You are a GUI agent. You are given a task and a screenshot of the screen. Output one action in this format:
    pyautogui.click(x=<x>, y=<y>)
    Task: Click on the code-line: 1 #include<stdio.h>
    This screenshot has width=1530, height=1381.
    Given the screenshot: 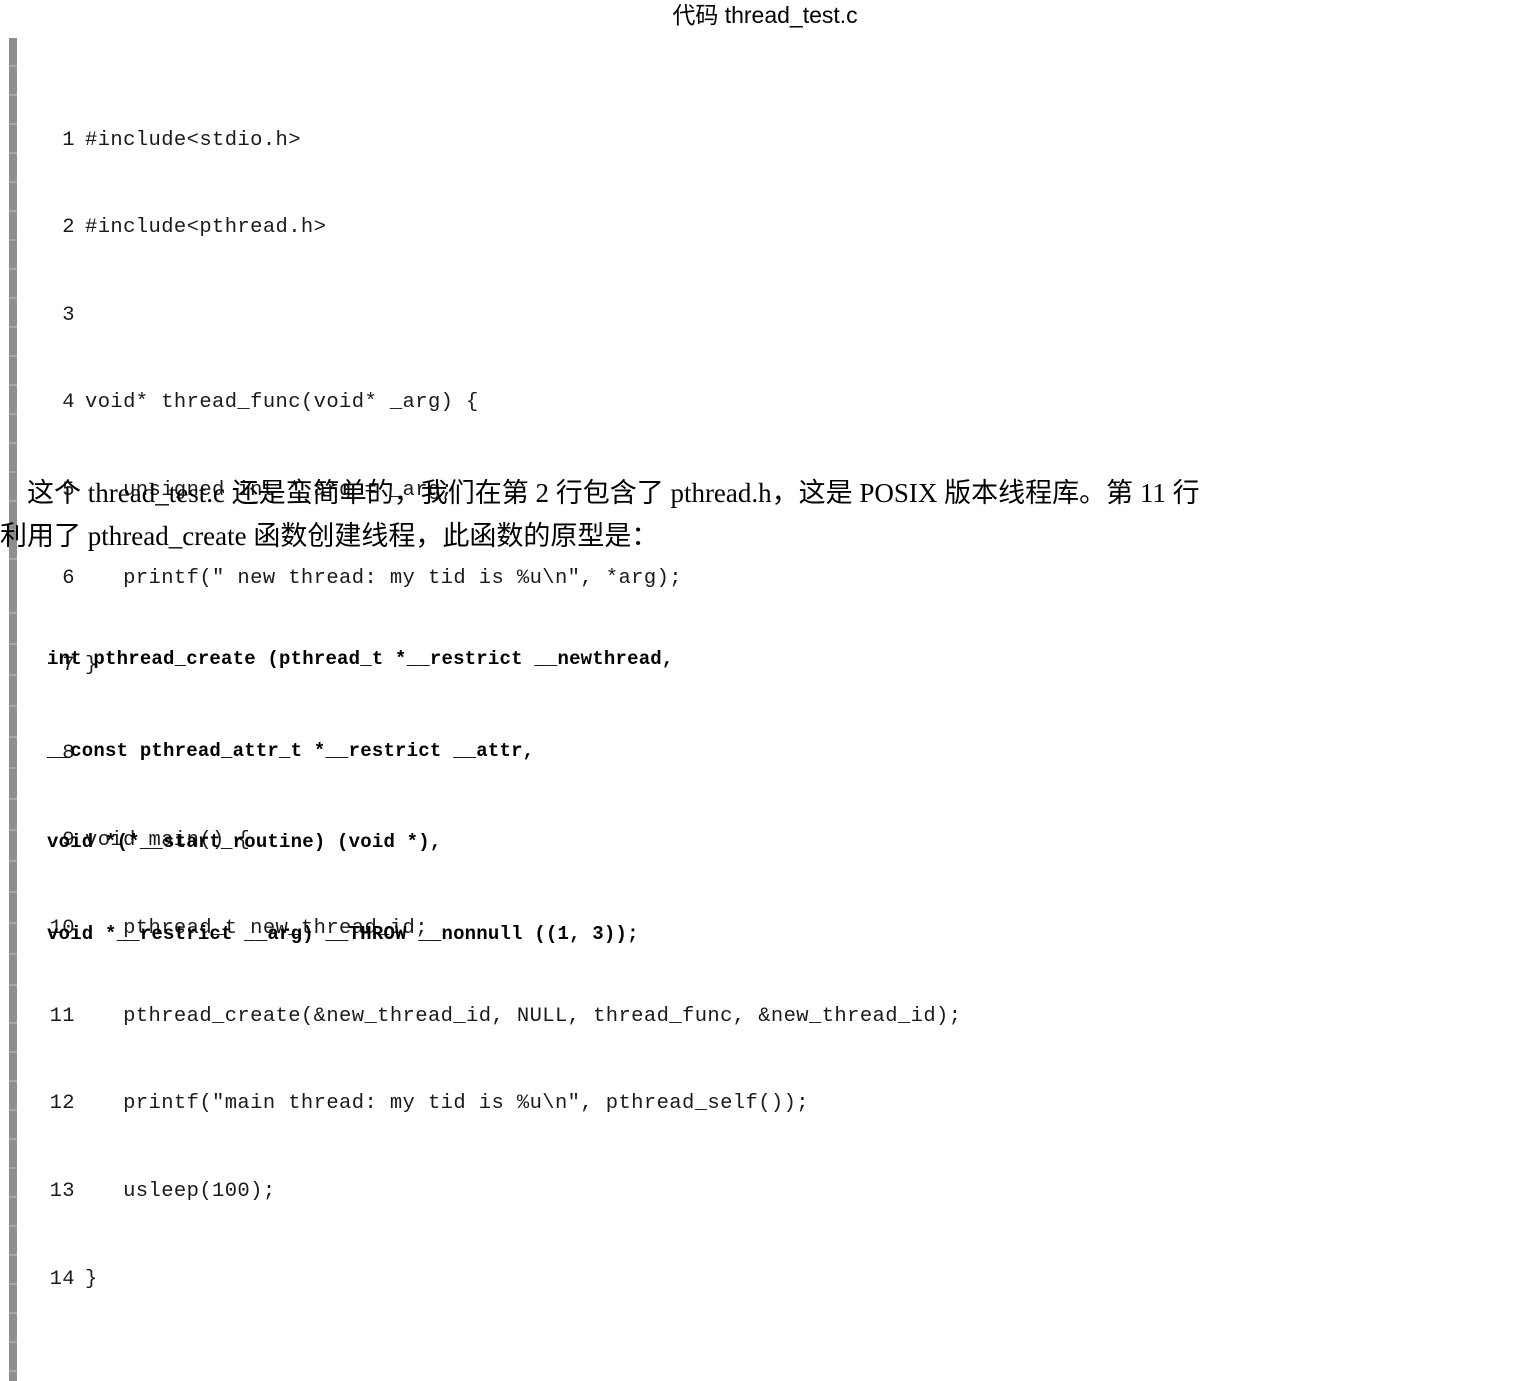 What is the action you would take?
    pyautogui.click(x=495, y=140)
    